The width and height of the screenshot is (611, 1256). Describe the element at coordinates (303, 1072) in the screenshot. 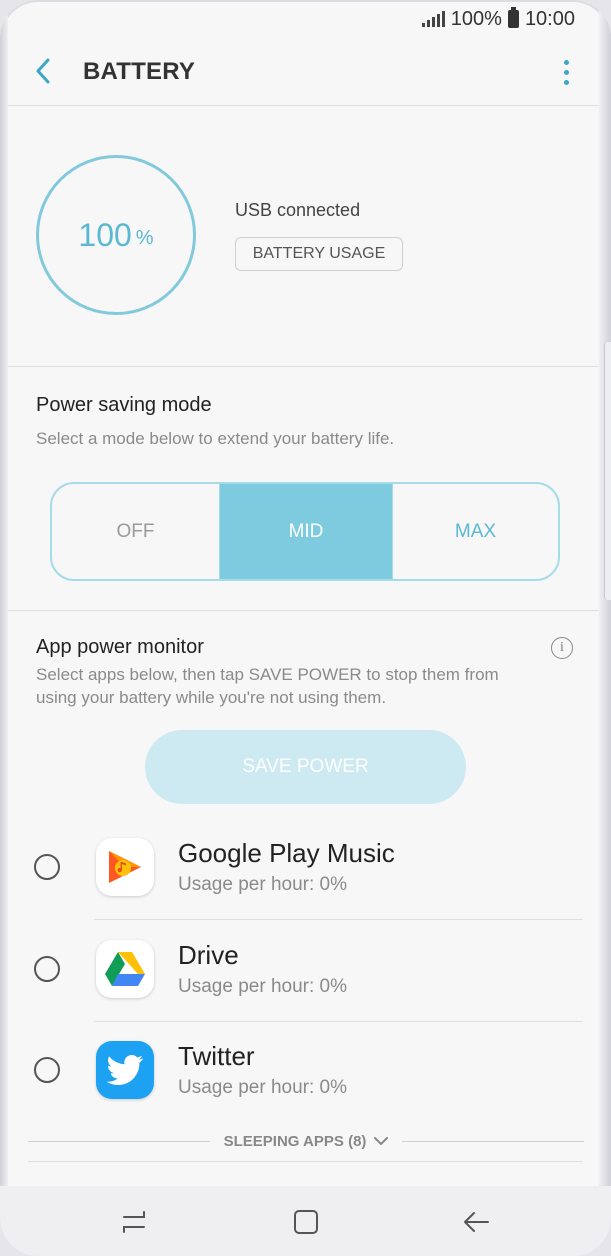

I see `app-list-item: Twitter Usage per hour: 0%` at that location.